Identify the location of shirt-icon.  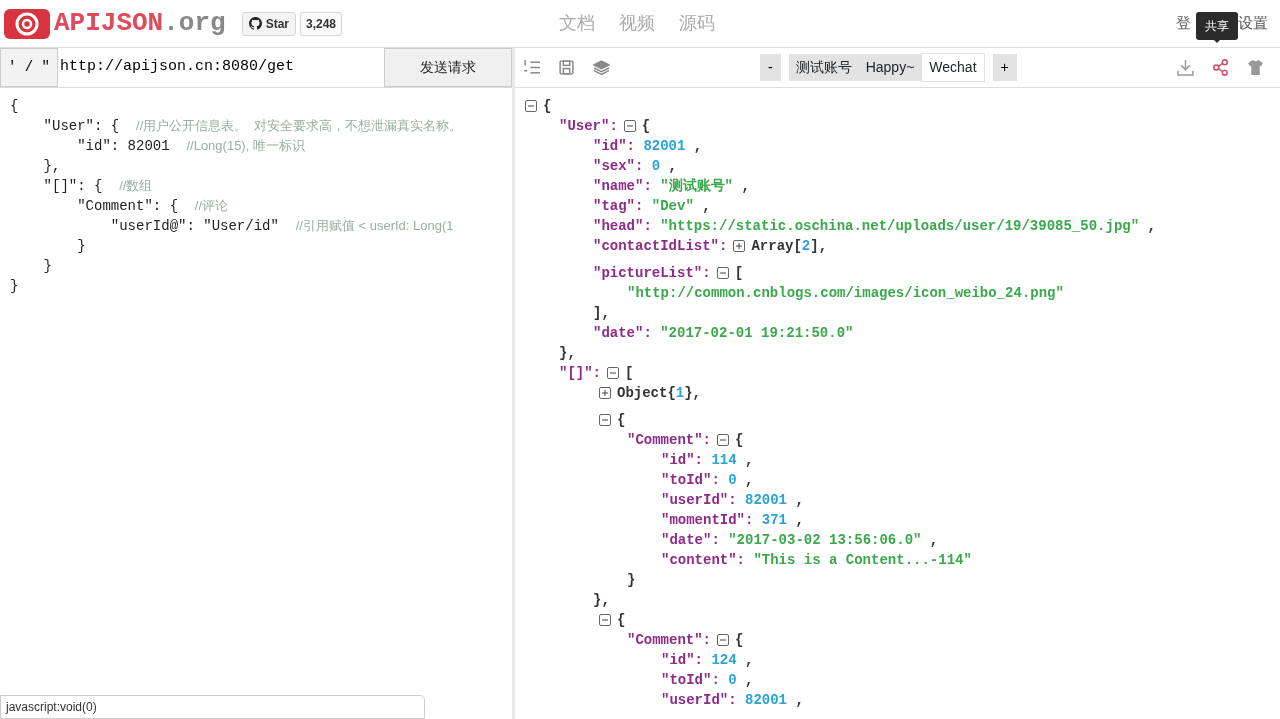
(1255, 67).